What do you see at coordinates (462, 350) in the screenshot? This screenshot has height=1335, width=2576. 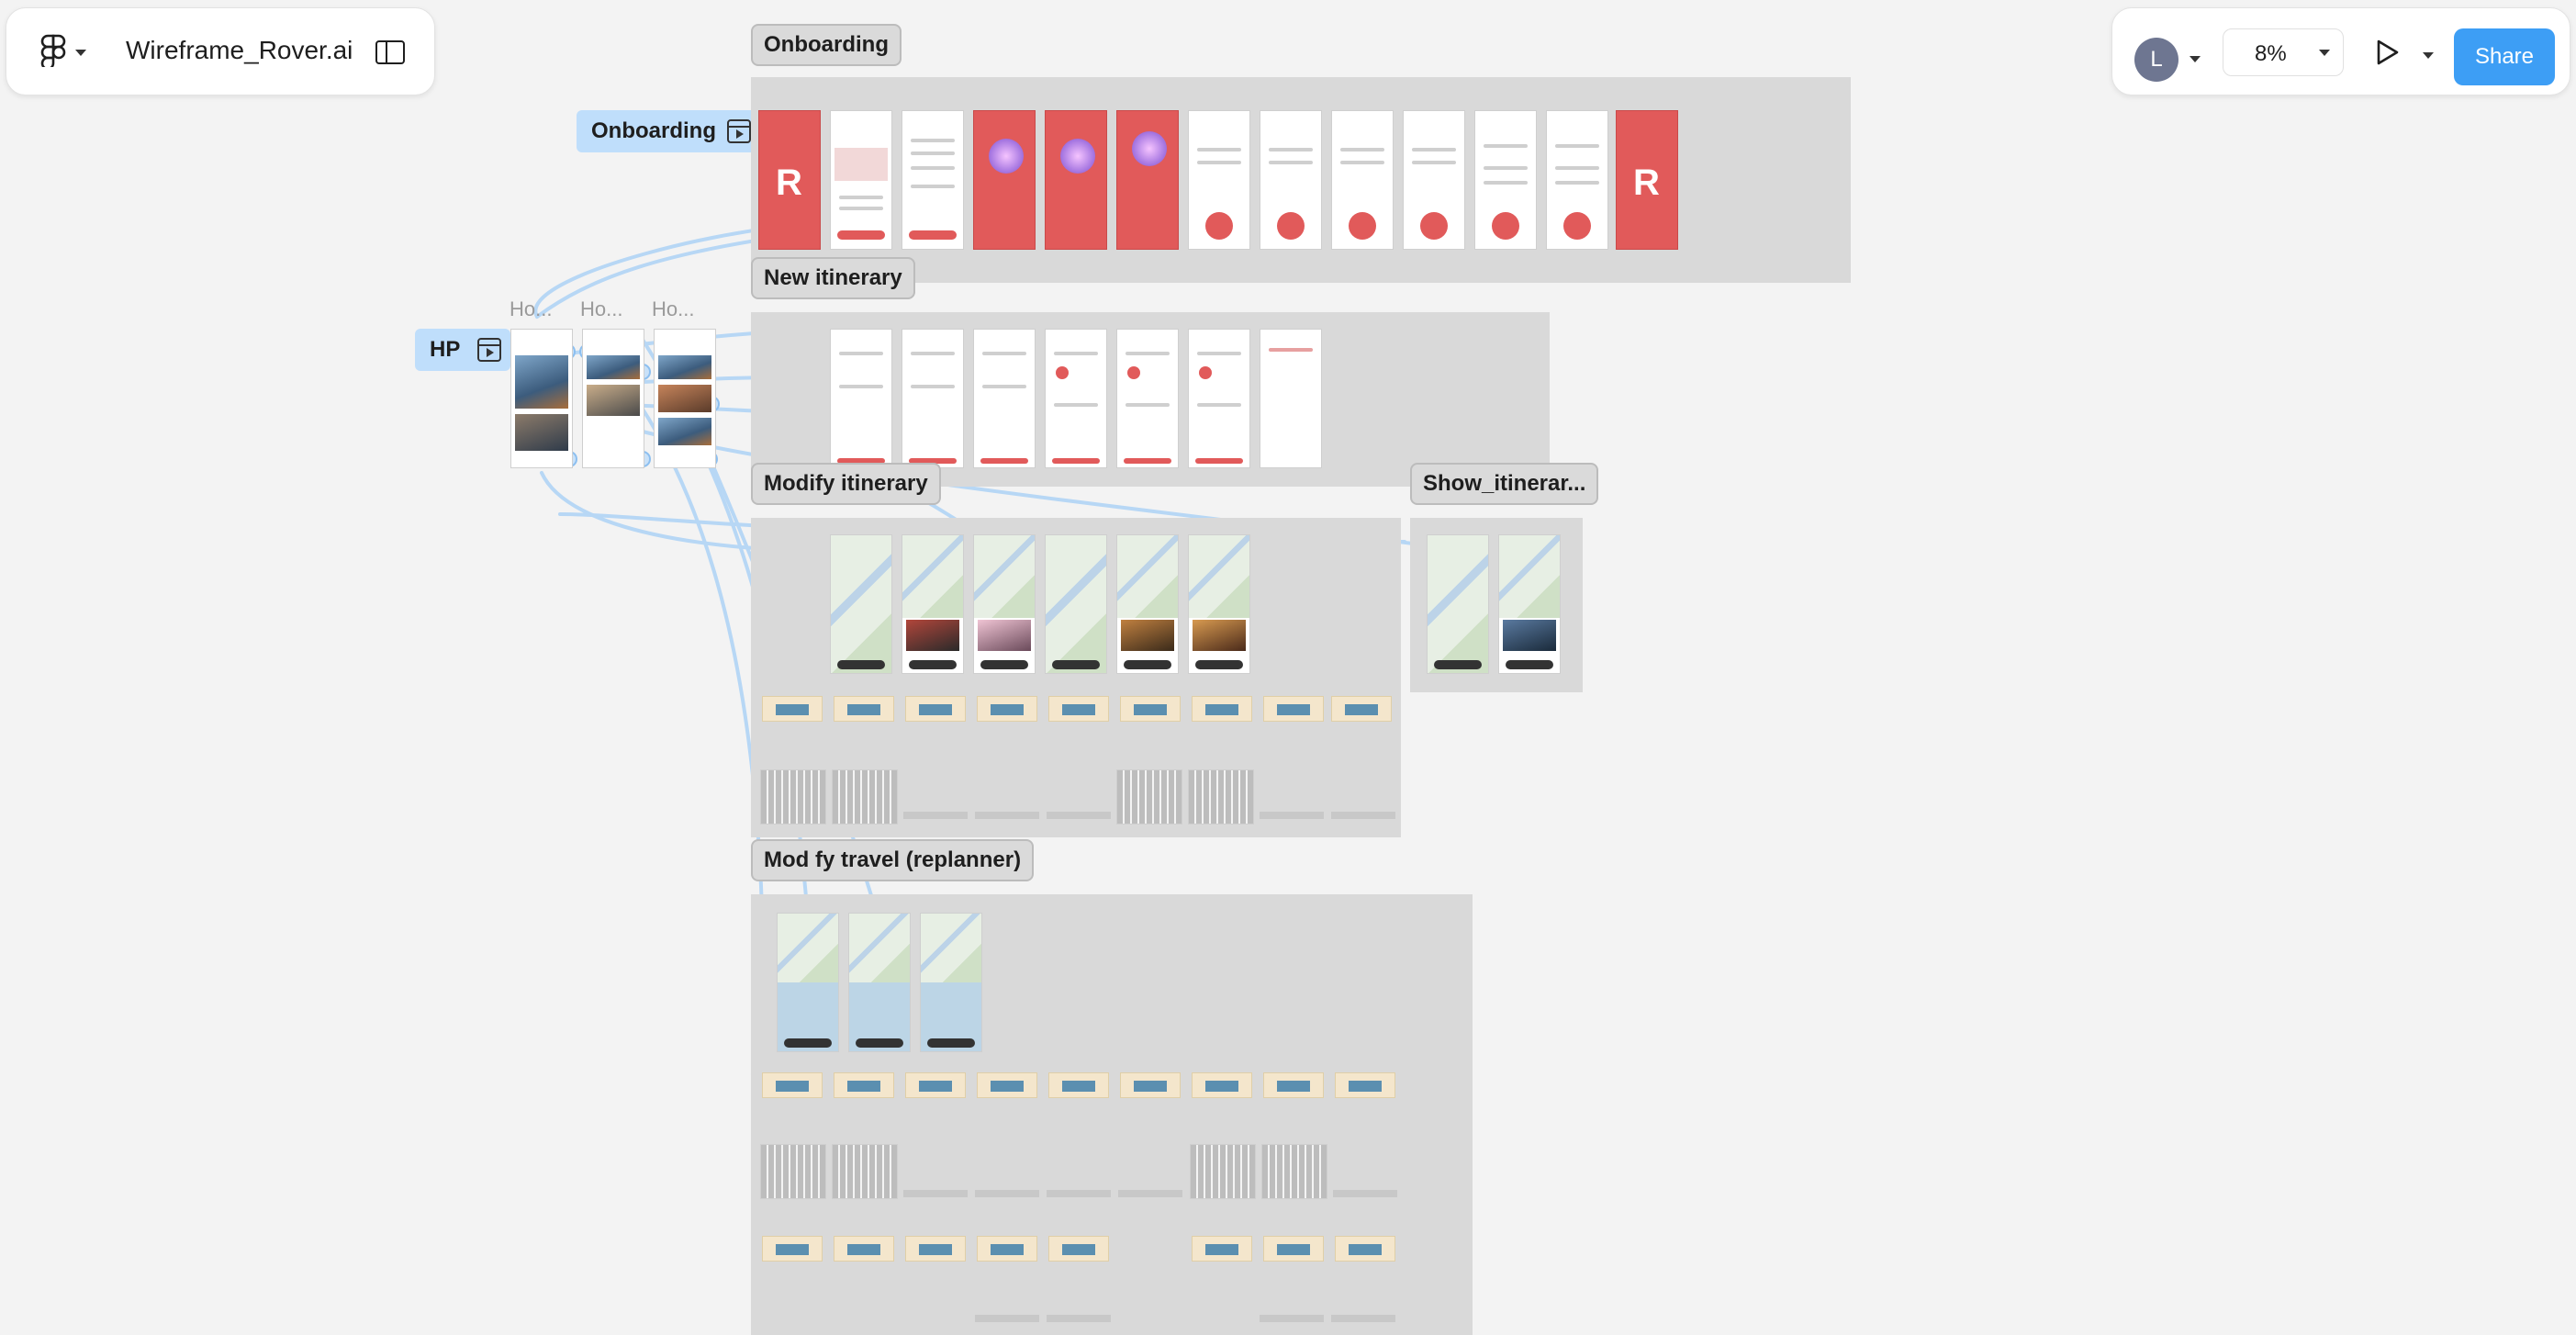 I see `flow-chip-hp: HP` at bounding box center [462, 350].